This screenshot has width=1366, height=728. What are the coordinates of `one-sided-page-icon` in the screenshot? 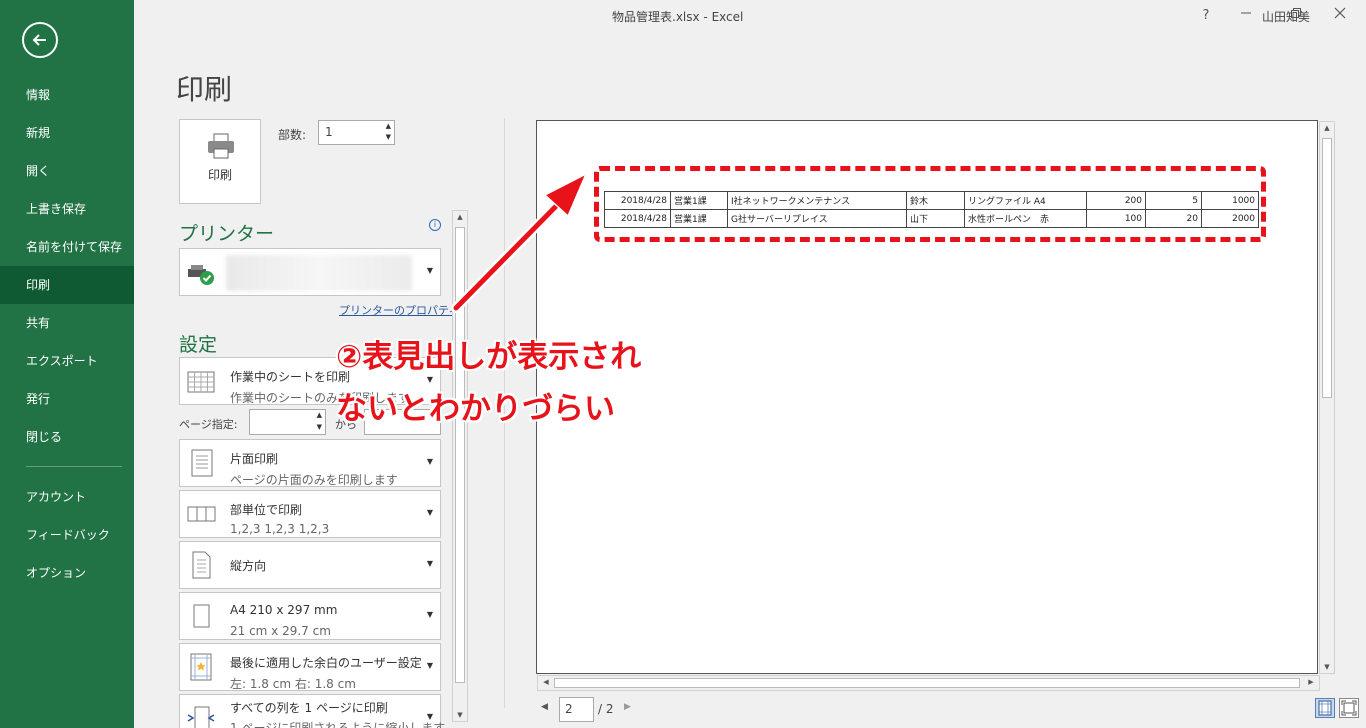 It's located at (202, 463).